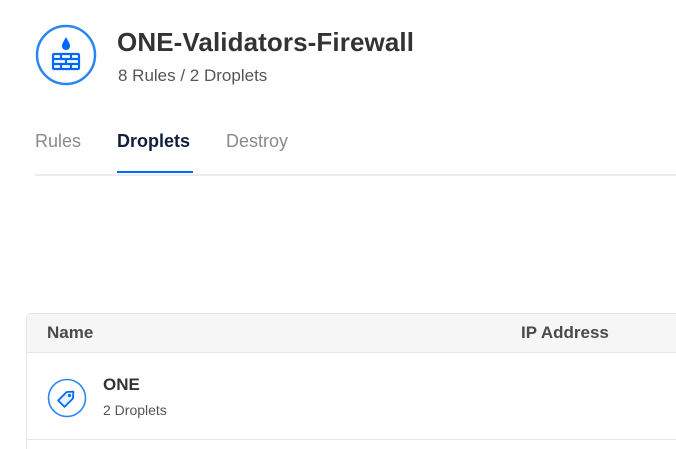 The height and width of the screenshot is (449, 676). What do you see at coordinates (66, 55) in the screenshot?
I see `firewall-icon` at bounding box center [66, 55].